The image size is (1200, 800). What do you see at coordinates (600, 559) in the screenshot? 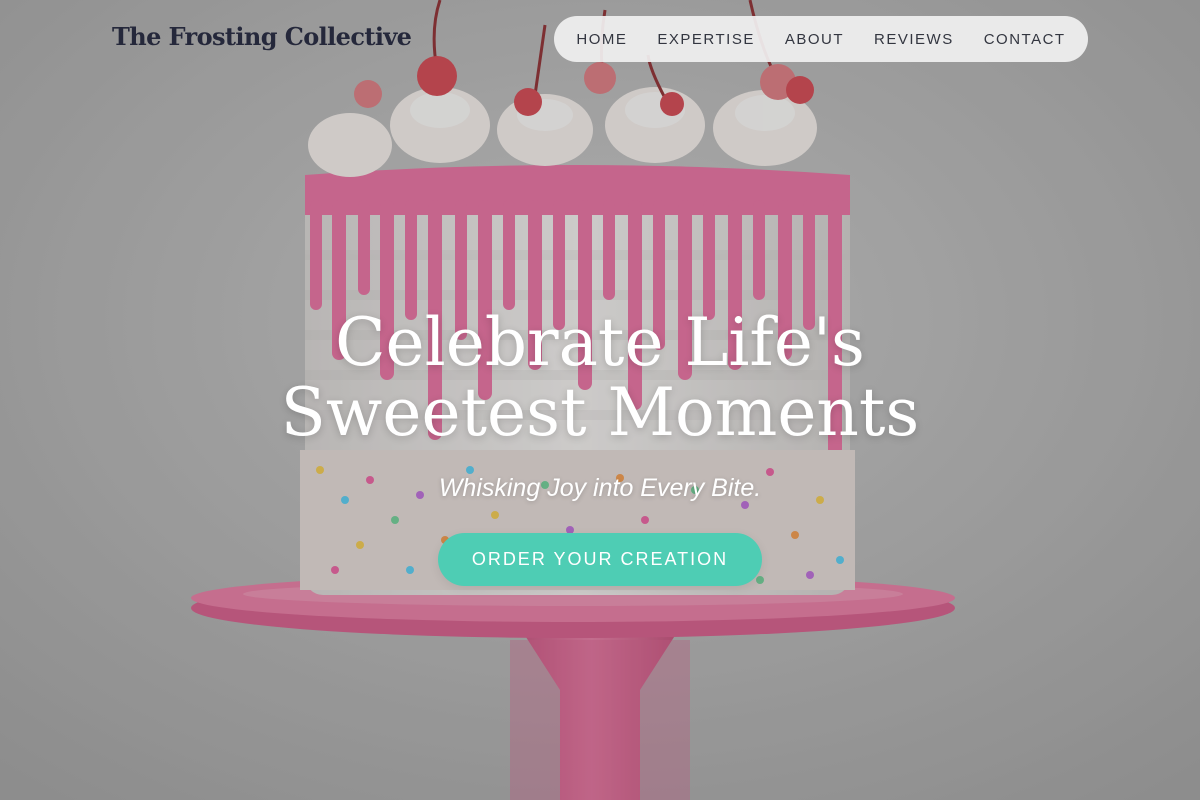
I see `order-creation-button: ORDER YOUR CREATION` at bounding box center [600, 559].